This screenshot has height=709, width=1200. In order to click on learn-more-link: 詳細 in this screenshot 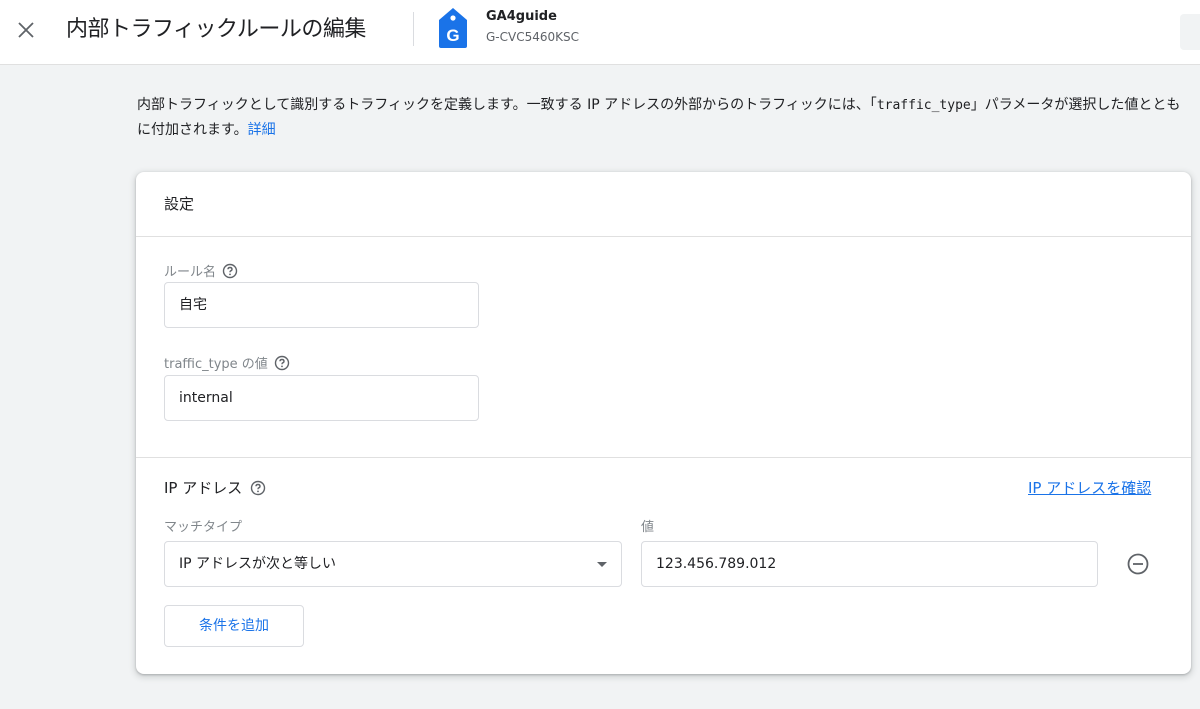, I will do `click(262, 130)`.